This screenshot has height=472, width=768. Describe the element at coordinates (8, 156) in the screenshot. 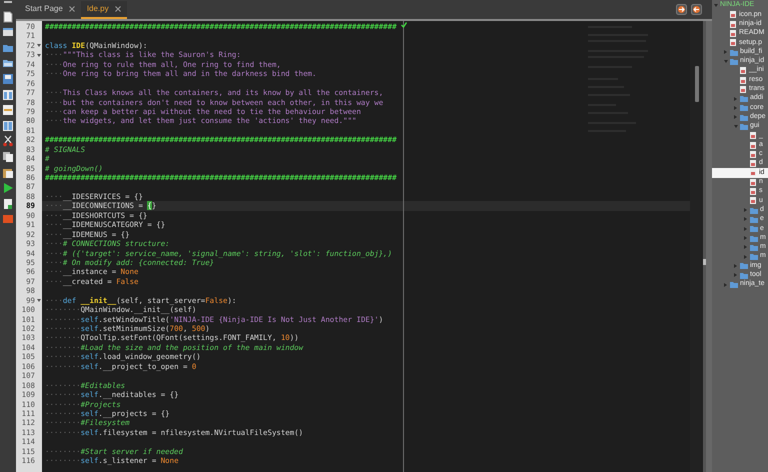

I see `copy-icon` at that location.